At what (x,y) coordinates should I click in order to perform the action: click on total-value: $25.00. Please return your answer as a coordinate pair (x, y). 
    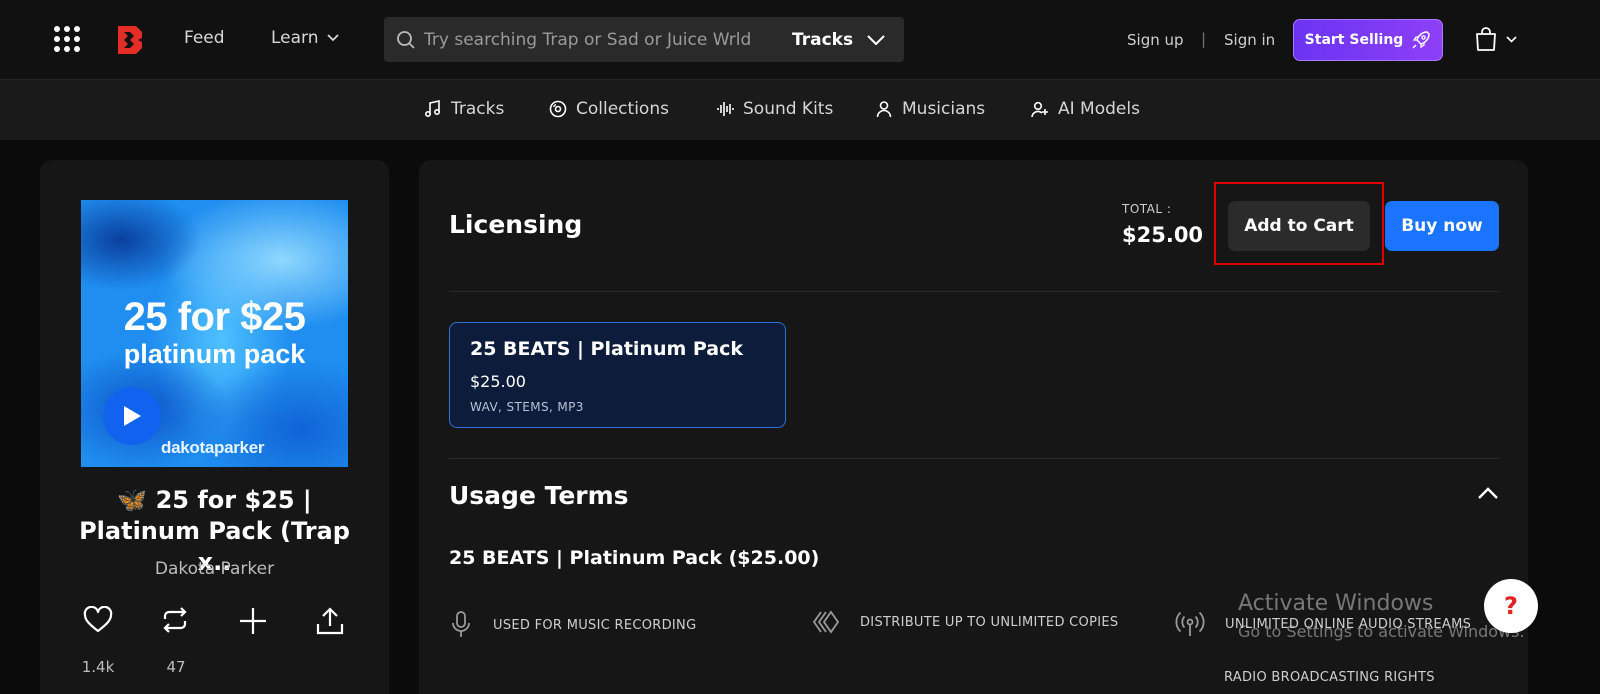
    Looking at the image, I should click on (1163, 235).